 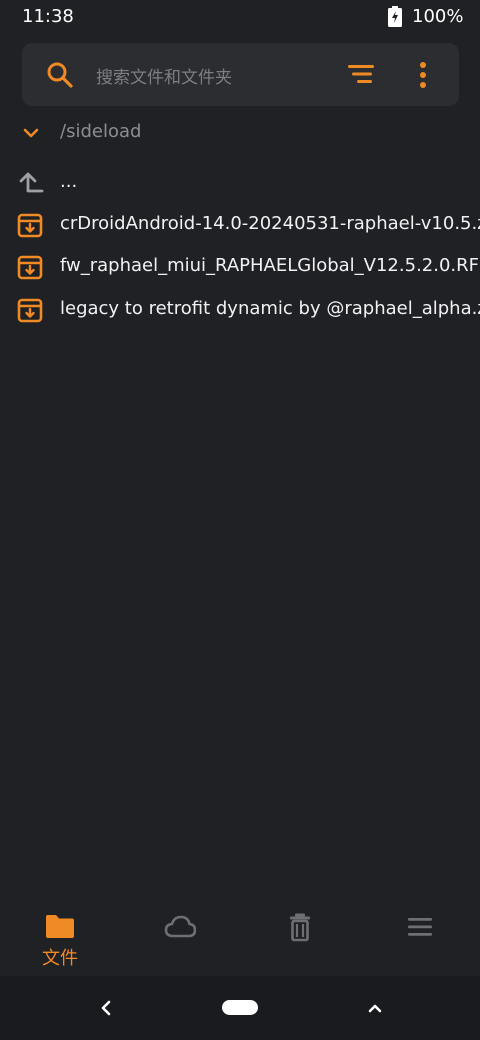 I want to click on search-input: 搜索文件和文件夹, so click(x=164, y=75).